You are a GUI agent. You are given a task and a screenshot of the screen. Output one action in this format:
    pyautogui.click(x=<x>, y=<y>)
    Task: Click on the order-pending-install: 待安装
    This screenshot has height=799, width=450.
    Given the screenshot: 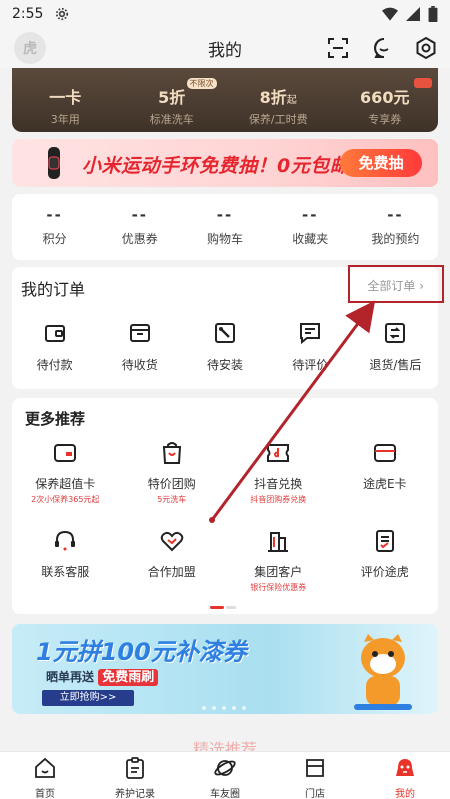 What is the action you would take?
    pyautogui.click(x=224, y=347)
    